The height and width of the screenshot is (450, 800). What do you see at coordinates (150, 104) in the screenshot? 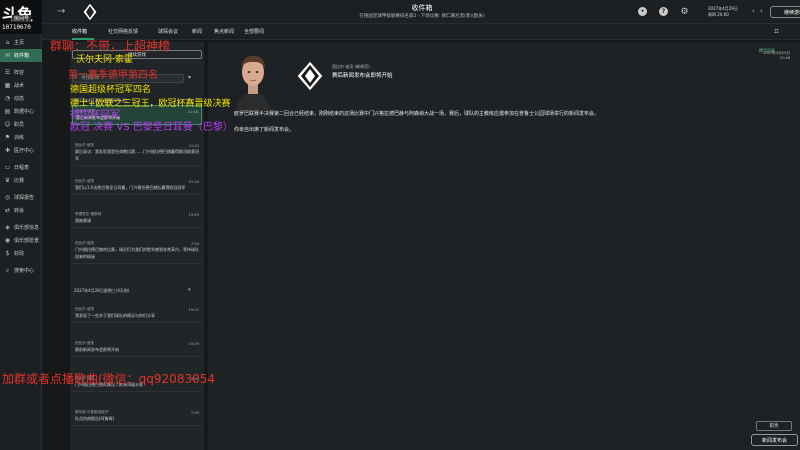
I see `overlay-text: 德士+欧联之三冠王，欧冠杯赛晋级决赛` at bounding box center [150, 104].